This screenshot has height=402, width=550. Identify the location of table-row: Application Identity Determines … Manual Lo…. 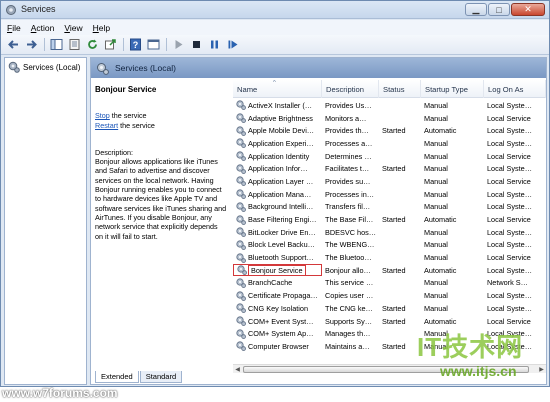
(389, 156).